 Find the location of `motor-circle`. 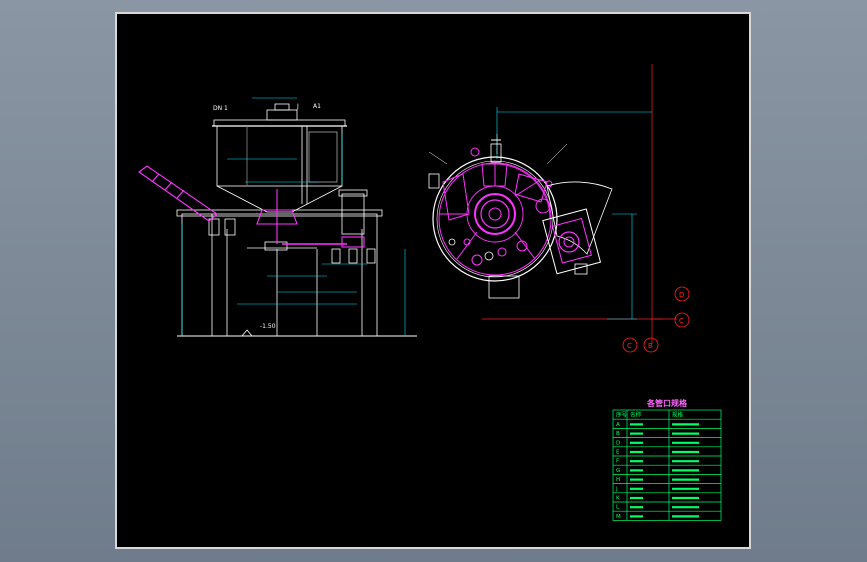

motor-circle is located at coordinates (569, 242).